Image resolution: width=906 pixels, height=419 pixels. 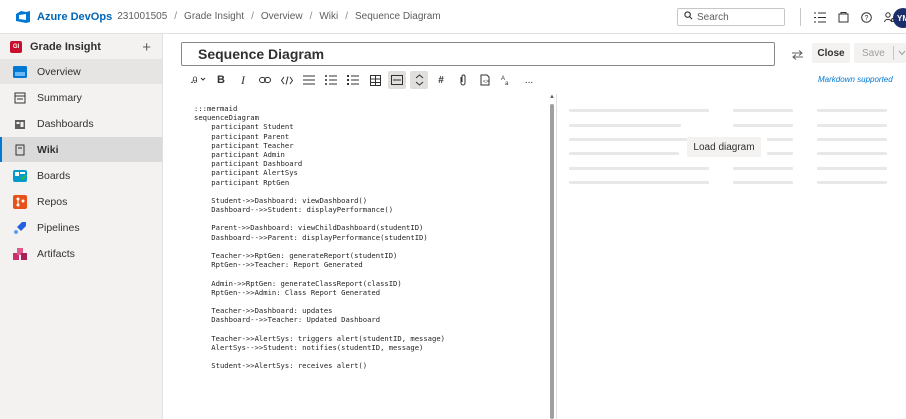 I want to click on sidebar-item-overview: Overview, so click(x=81, y=71).